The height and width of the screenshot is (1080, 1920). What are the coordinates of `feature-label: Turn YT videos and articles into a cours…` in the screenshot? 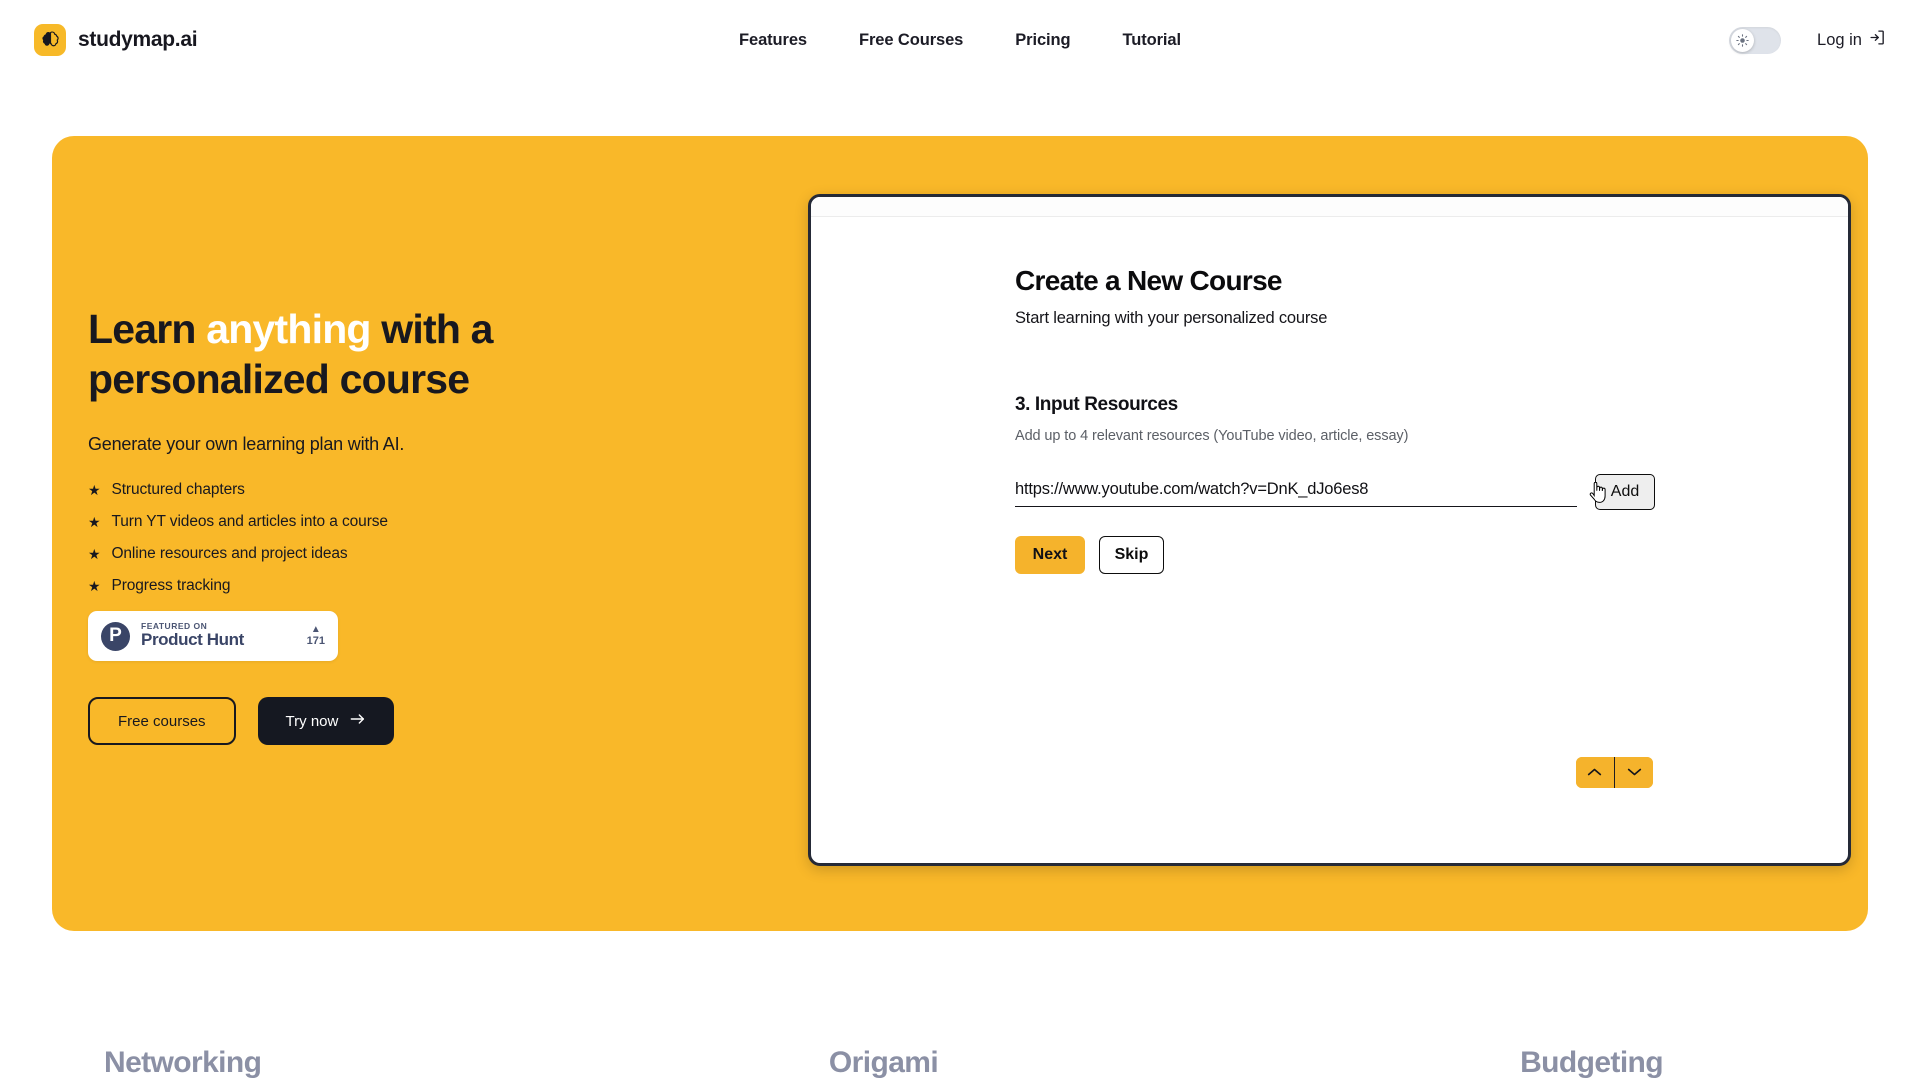 It's located at (249, 522).